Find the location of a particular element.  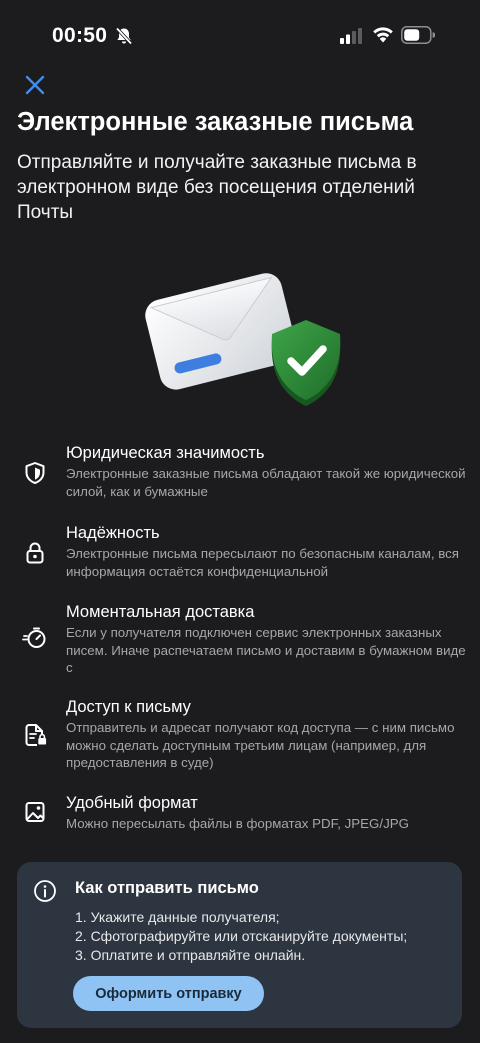

feature-title: Моментальная доставка is located at coordinates (160, 612).